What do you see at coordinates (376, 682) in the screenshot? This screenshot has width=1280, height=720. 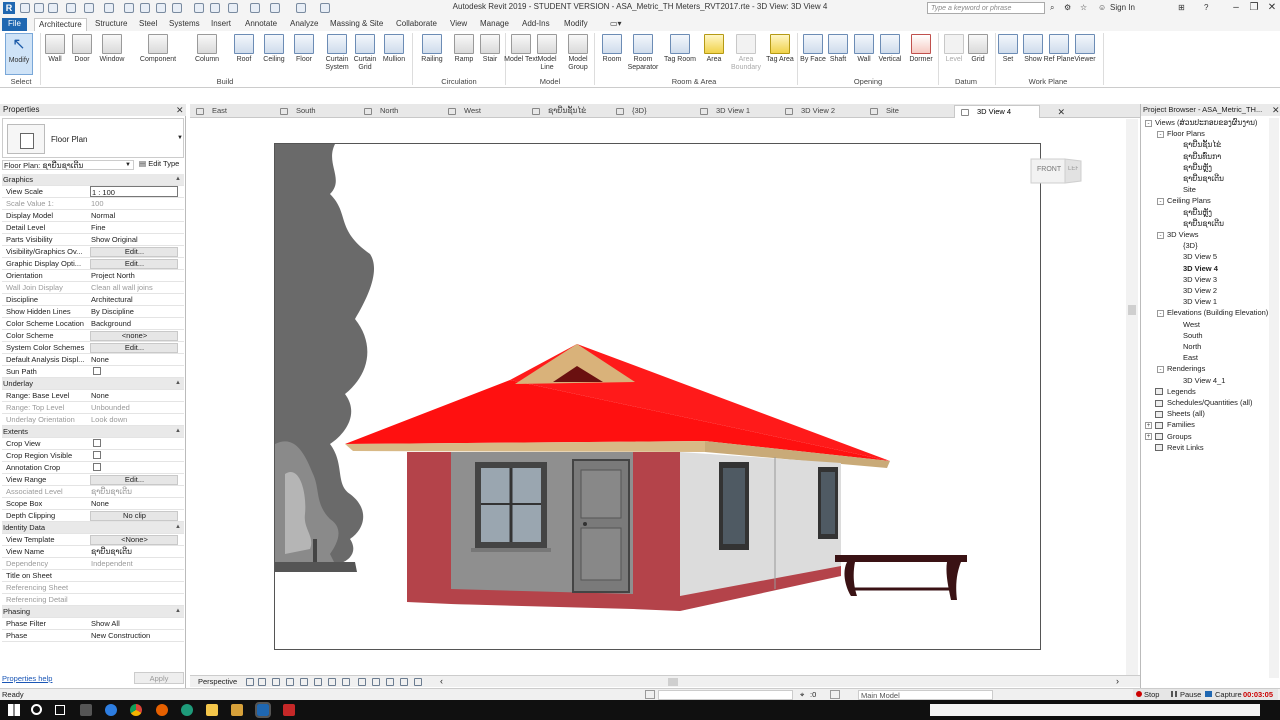 I see `reveal-hidden-icon` at bounding box center [376, 682].